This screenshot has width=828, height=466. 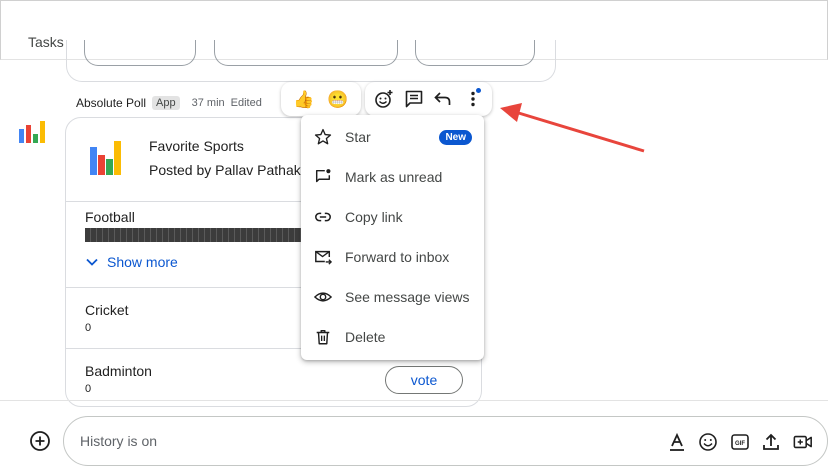 I want to click on show-more-link: Show more, so click(x=131, y=262).